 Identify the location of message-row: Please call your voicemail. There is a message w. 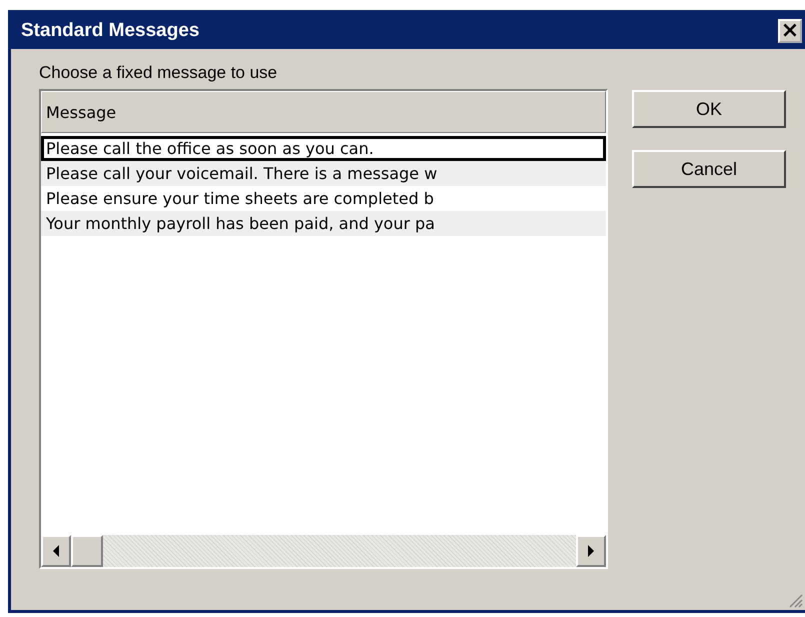
(323, 173).